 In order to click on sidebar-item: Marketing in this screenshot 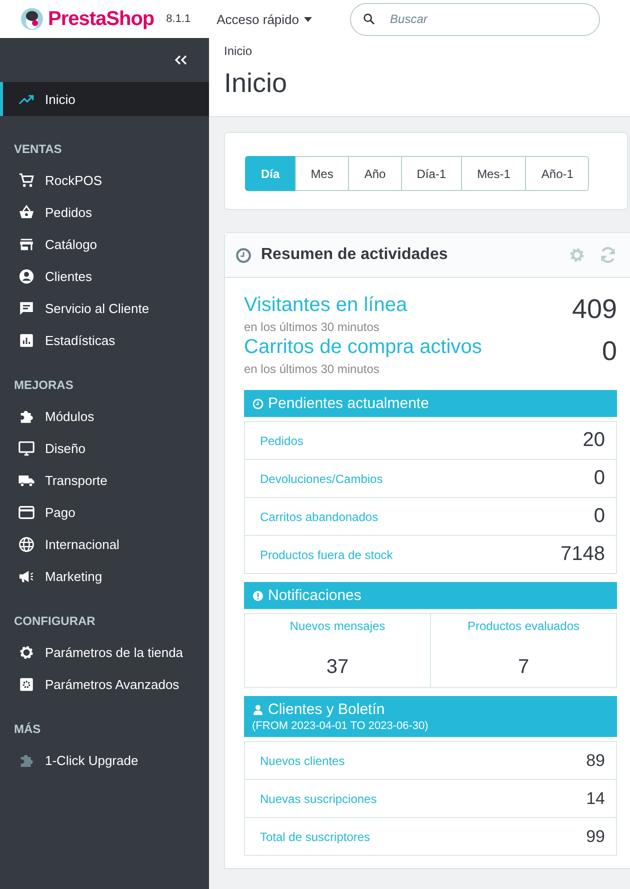, I will do `click(104, 576)`.